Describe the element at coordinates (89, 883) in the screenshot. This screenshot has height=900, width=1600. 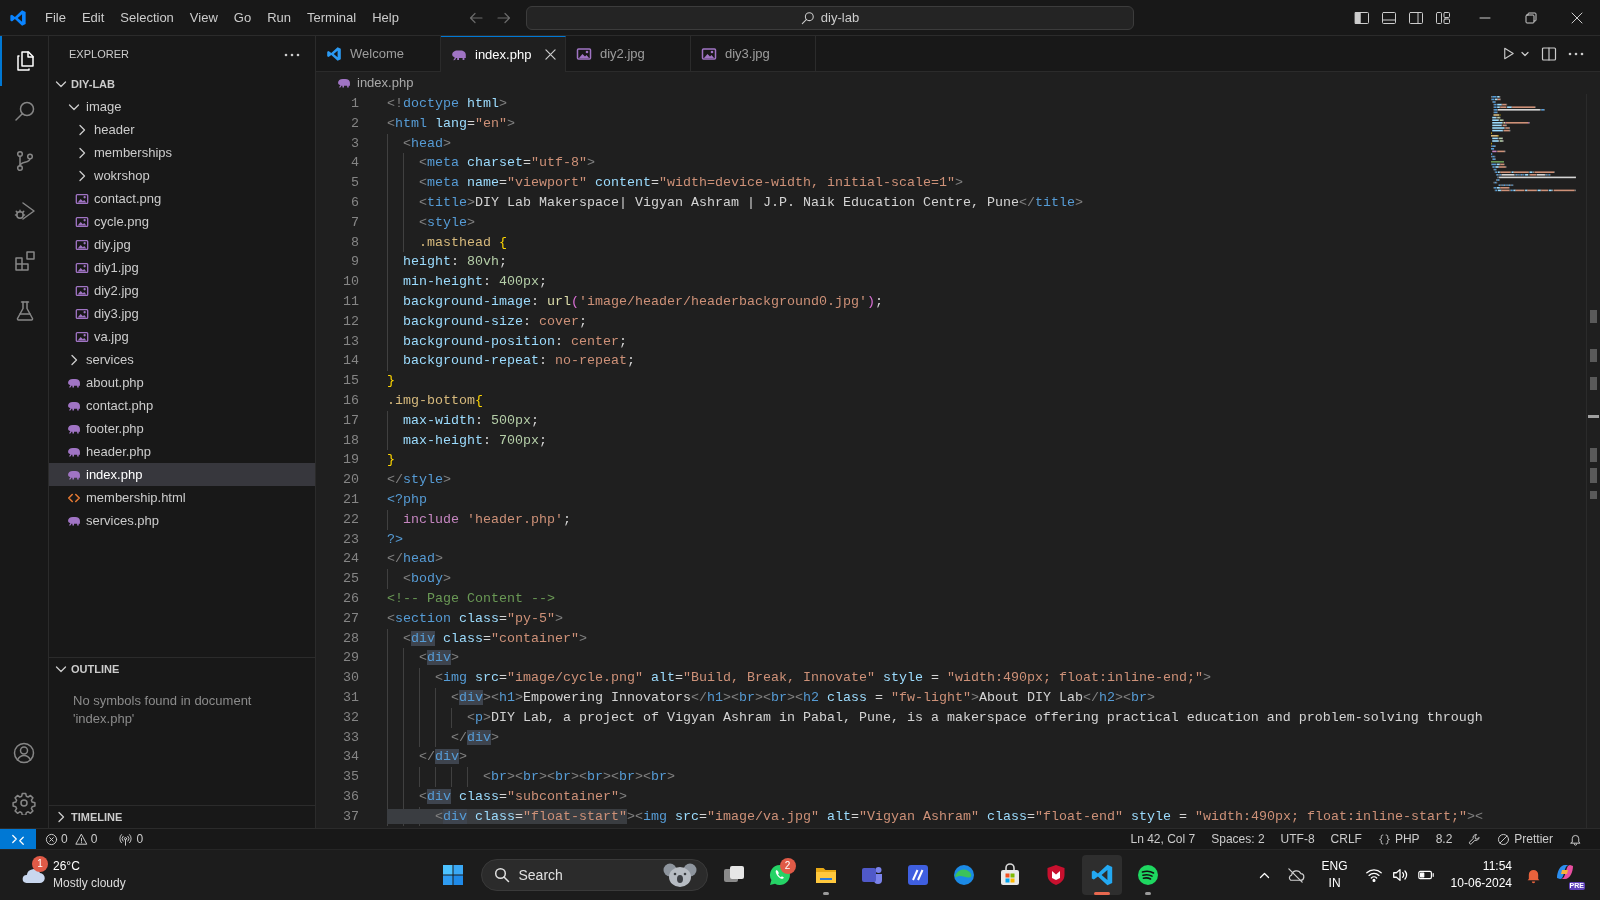
I see `condition-text: Mostly cloudy` at that location.